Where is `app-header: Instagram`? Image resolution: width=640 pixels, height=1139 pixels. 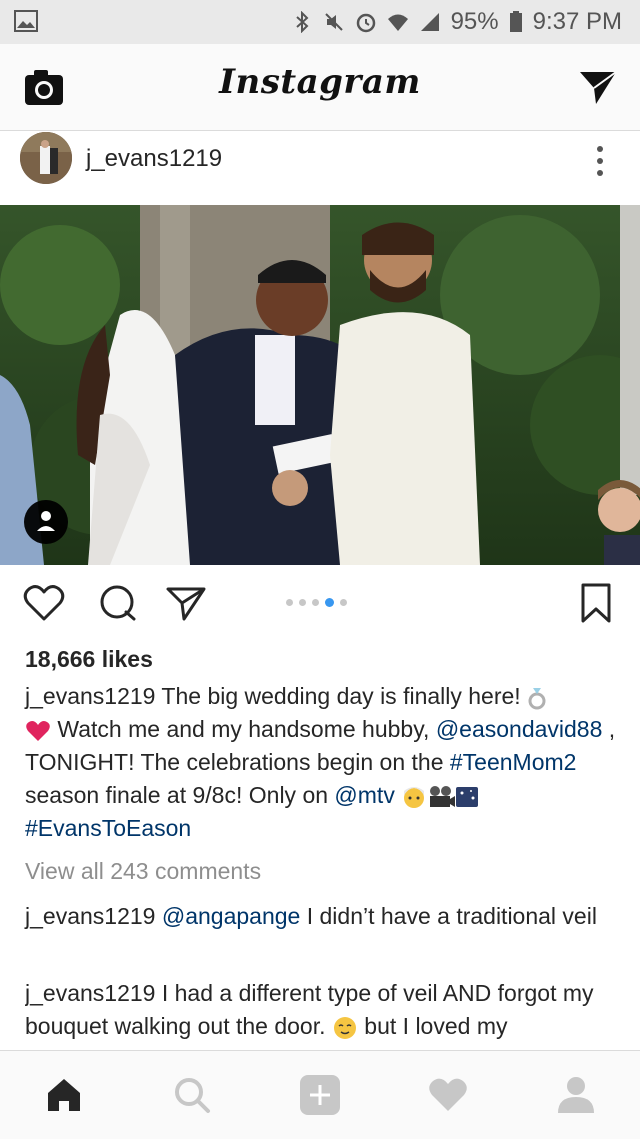
app-header: Instagram is located at coordinates (320, 87).